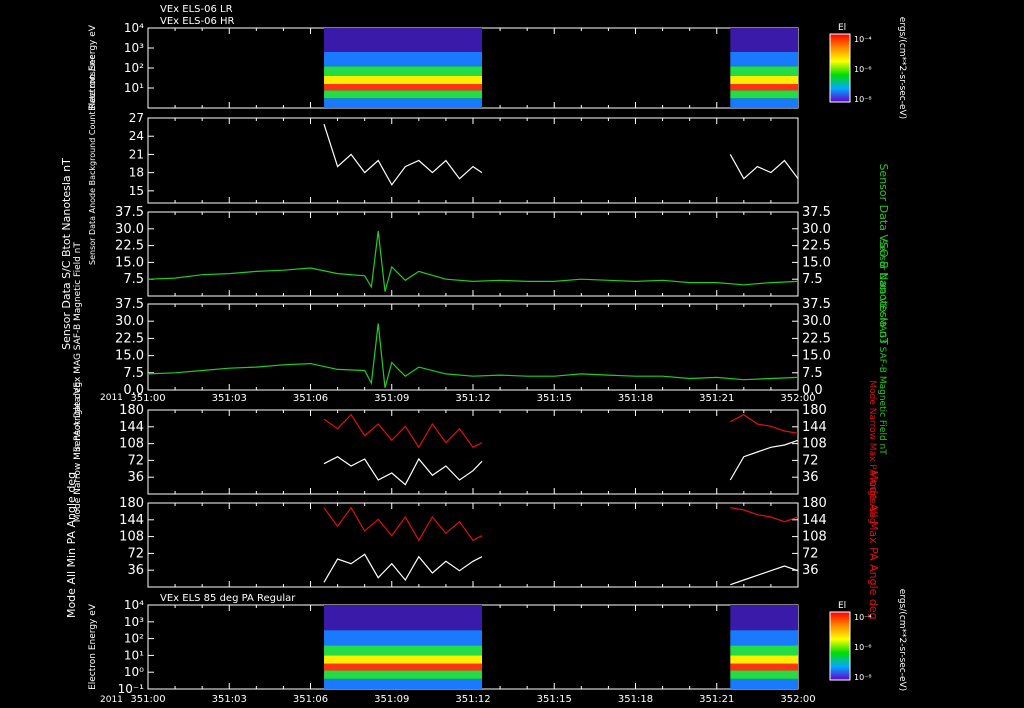 Image resolution: width=1024 pixels, height=708 pixels. What do you see at coordinates (310, 699) in the screenshot?
I see `time-tick-label: 351:06` at bounding box center [310, 699].